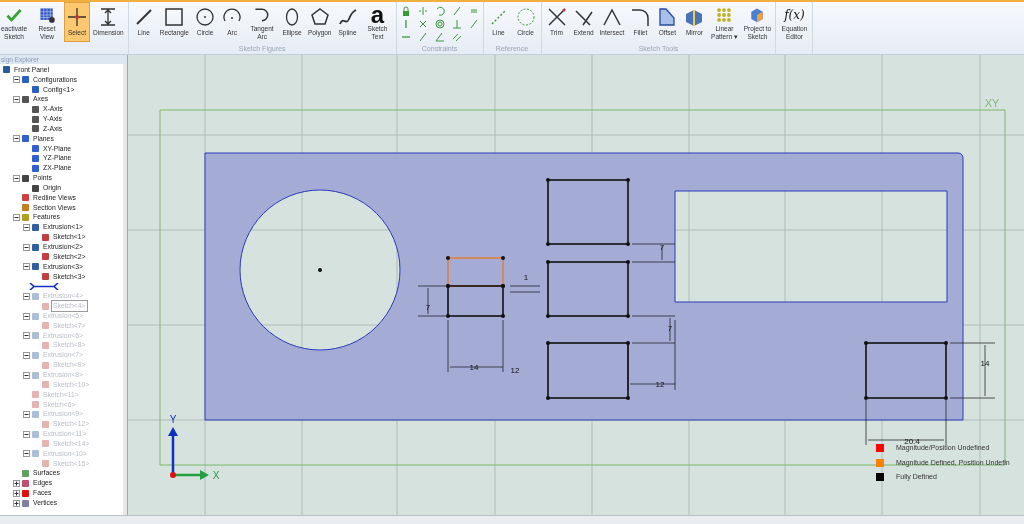 The image size is (1024, 524). What do you see at coordinates (475, 301) in the screenshot?
I see `sketch-rectangle` at bounding box center [475, 301].